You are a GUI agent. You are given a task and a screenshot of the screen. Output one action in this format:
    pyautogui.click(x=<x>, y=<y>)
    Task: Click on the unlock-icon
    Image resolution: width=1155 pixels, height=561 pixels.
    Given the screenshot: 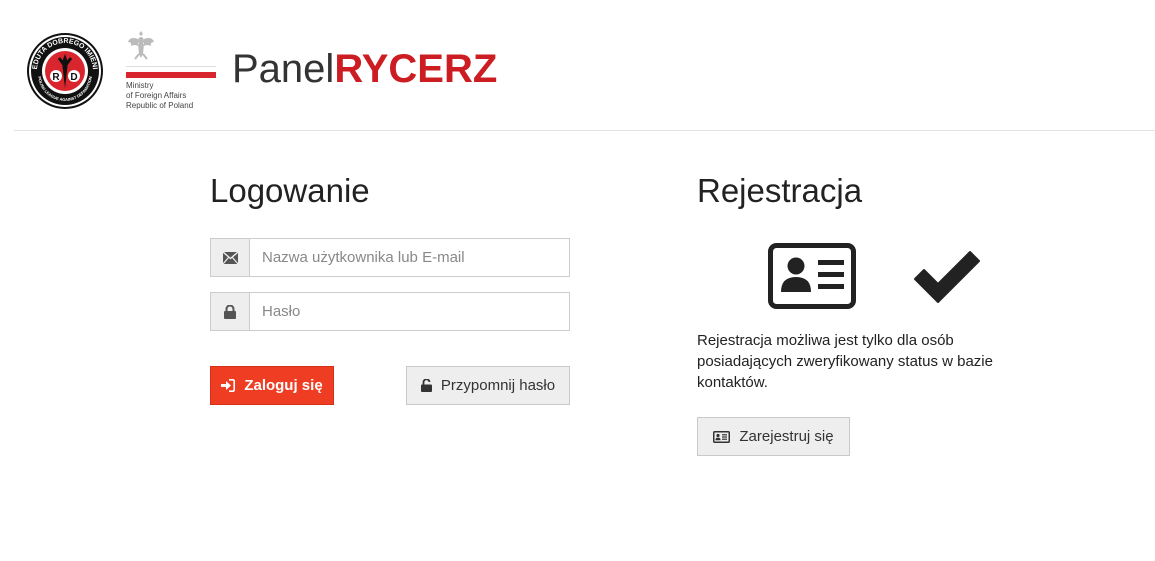 What is the action you would take?
    pyautogui.click(x=426, y=385)
    